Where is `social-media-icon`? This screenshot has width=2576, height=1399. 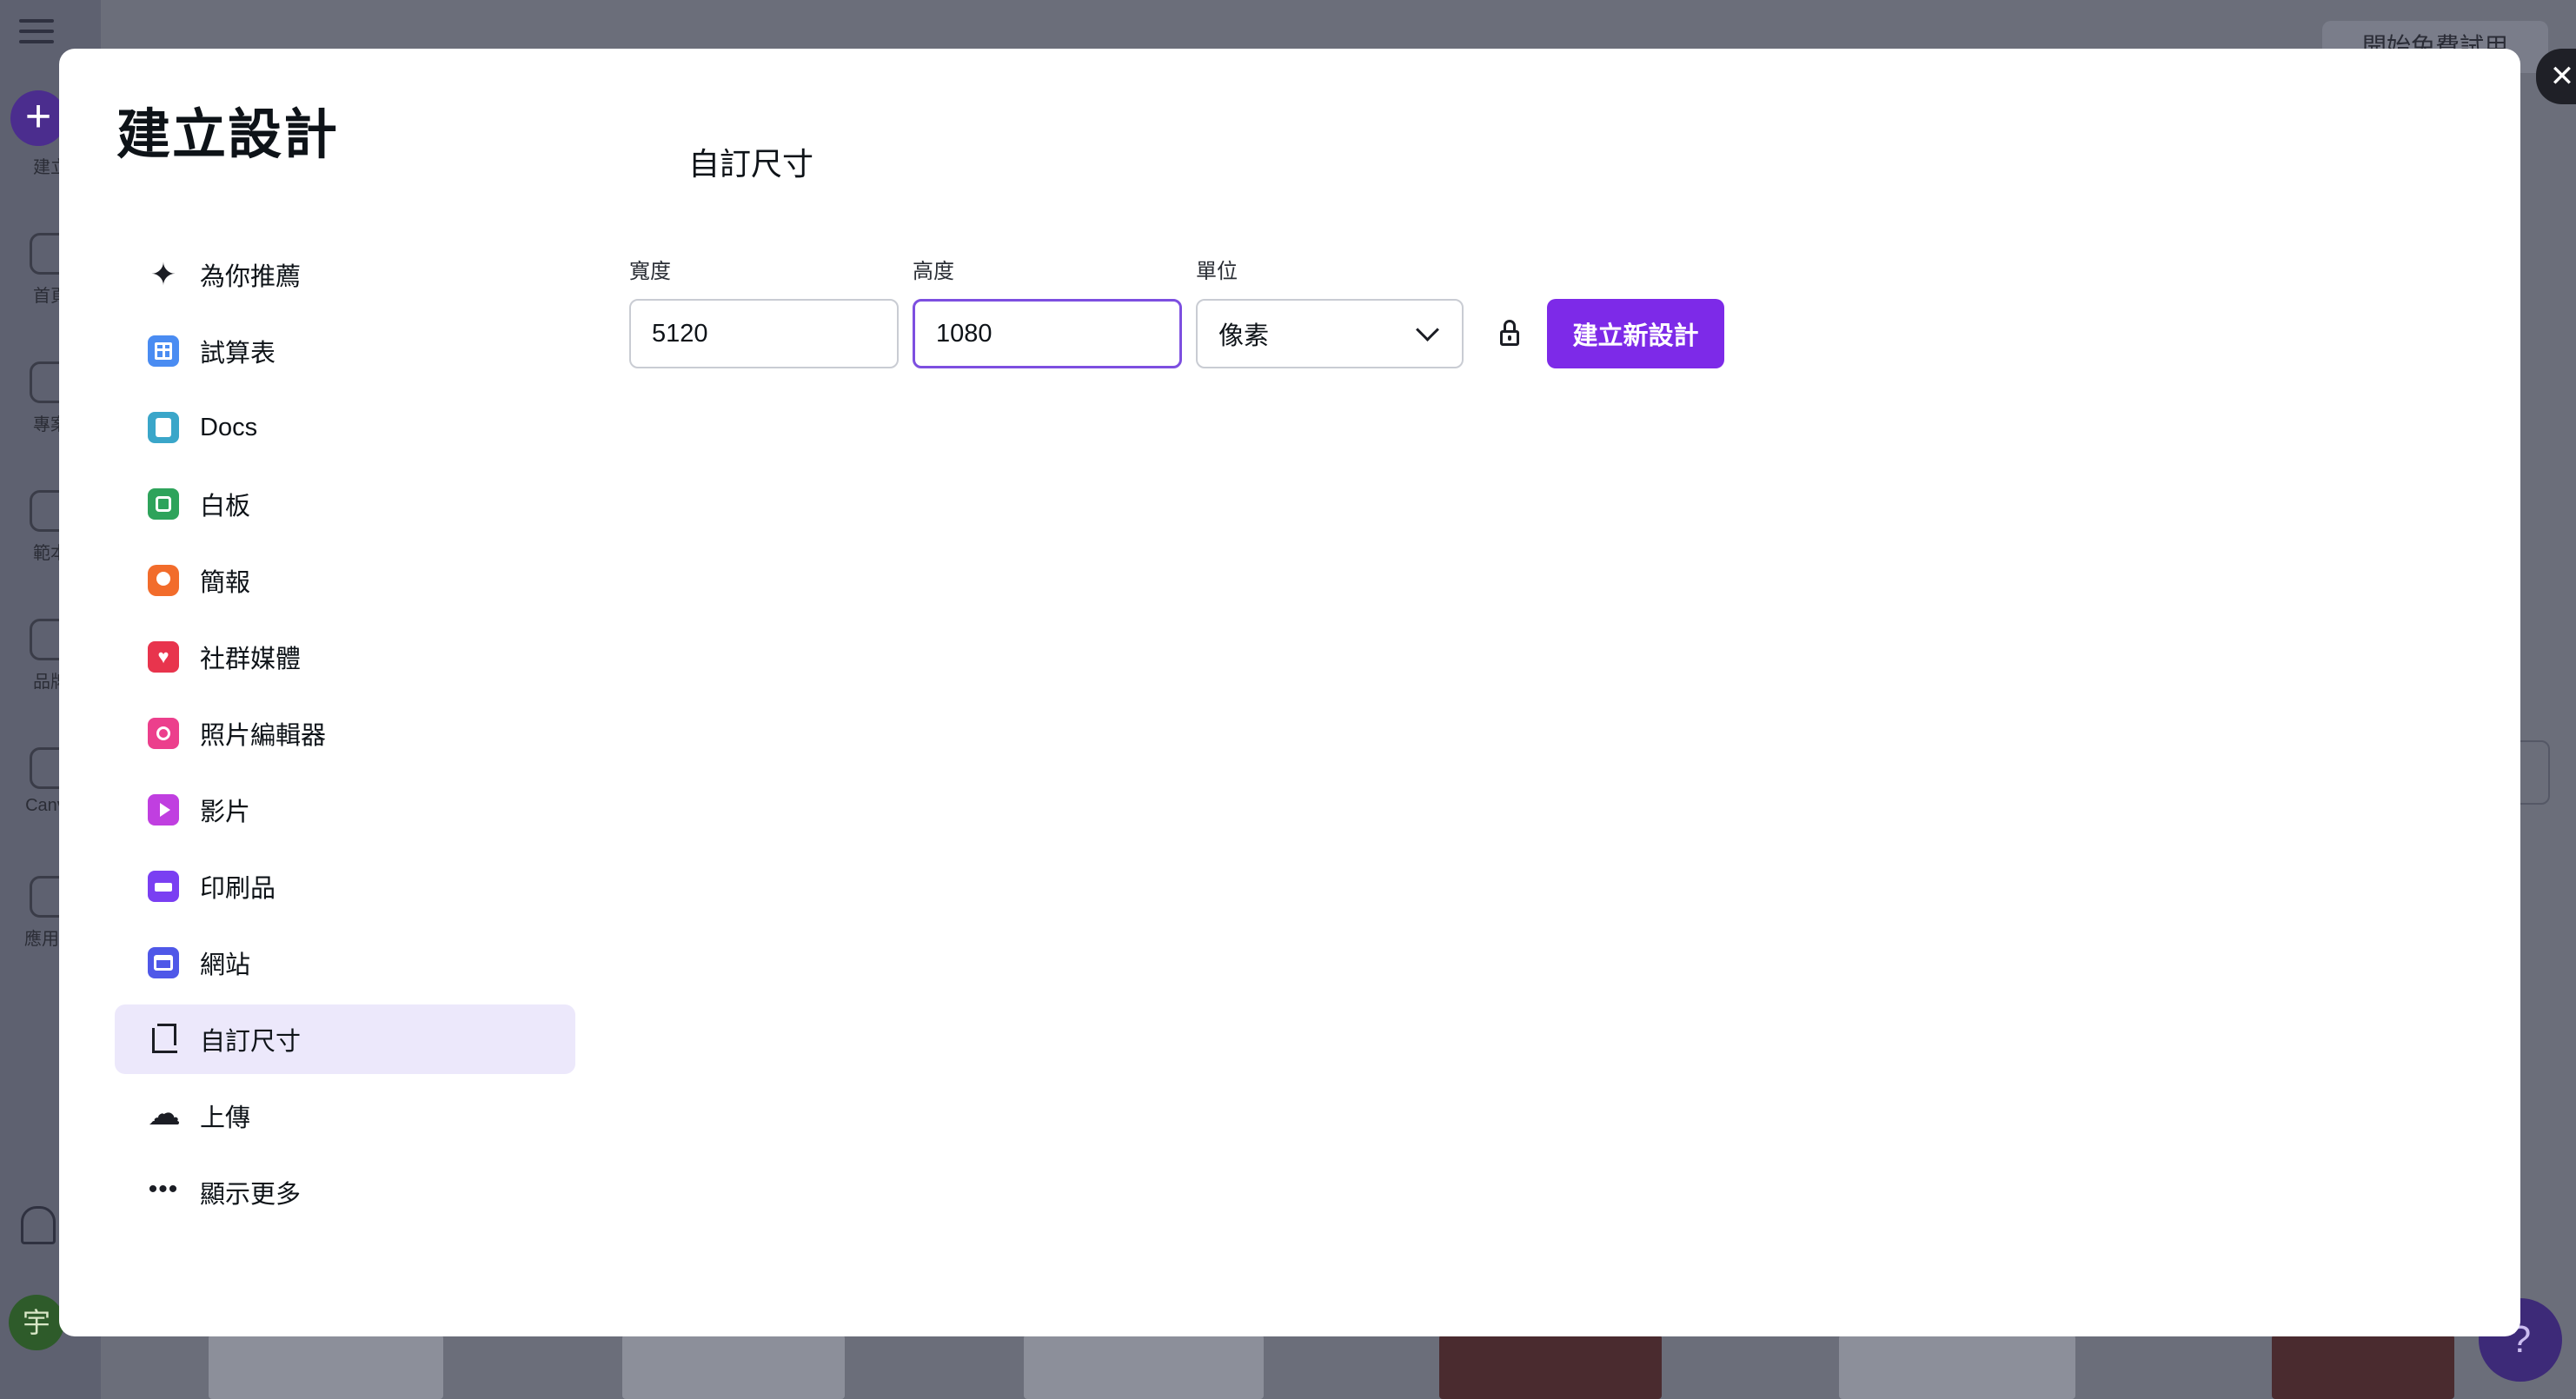
social-media-icon is located at coordinates (163, 657).